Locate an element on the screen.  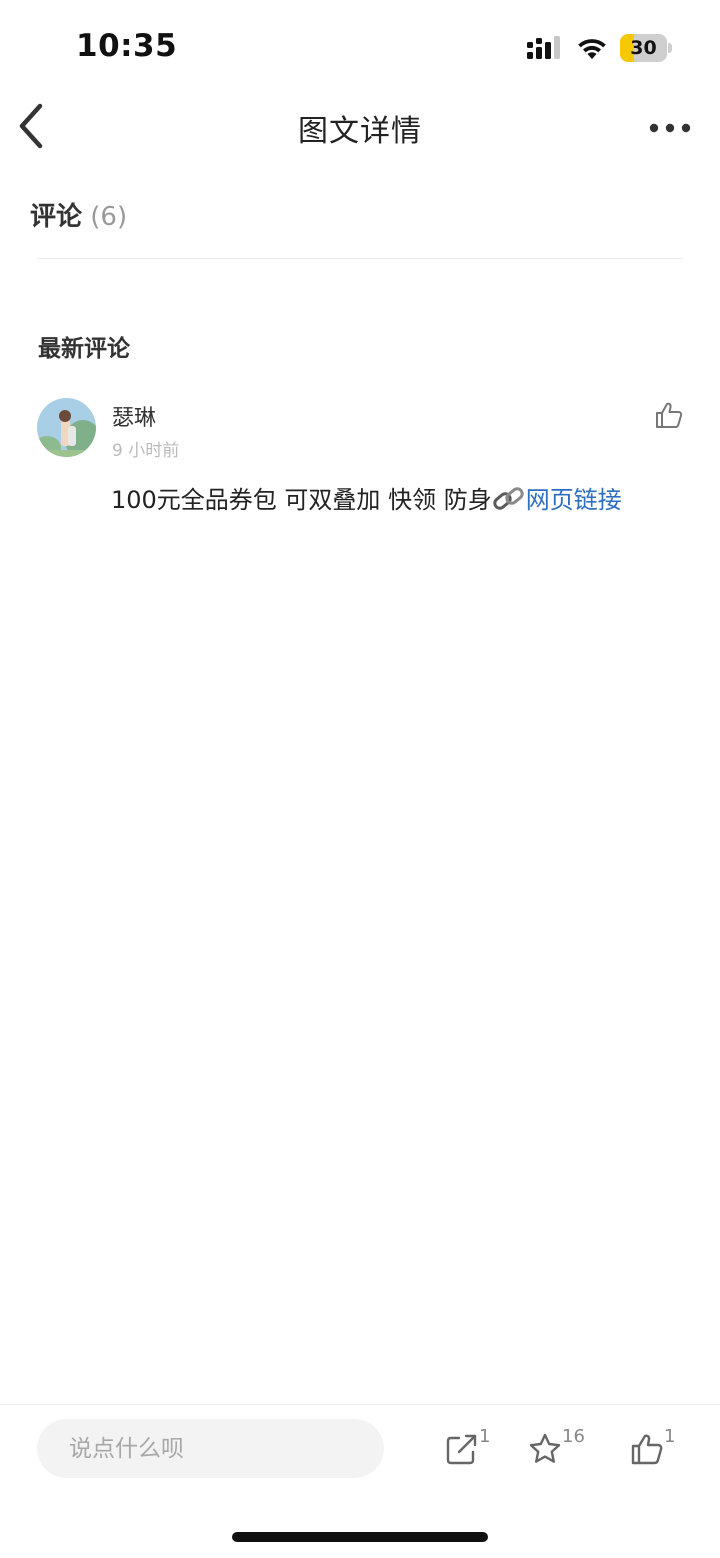
bottom-divider is located at coordinates (360, 1404).